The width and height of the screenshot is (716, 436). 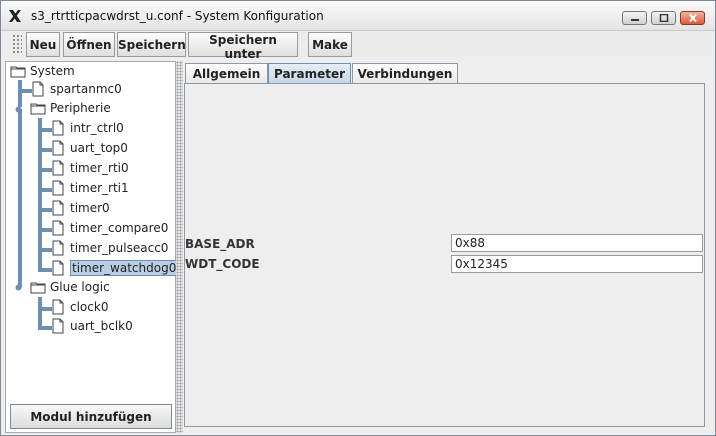 I want to click on tab-allgemein: Allgemein, so click(x=226, y=73).